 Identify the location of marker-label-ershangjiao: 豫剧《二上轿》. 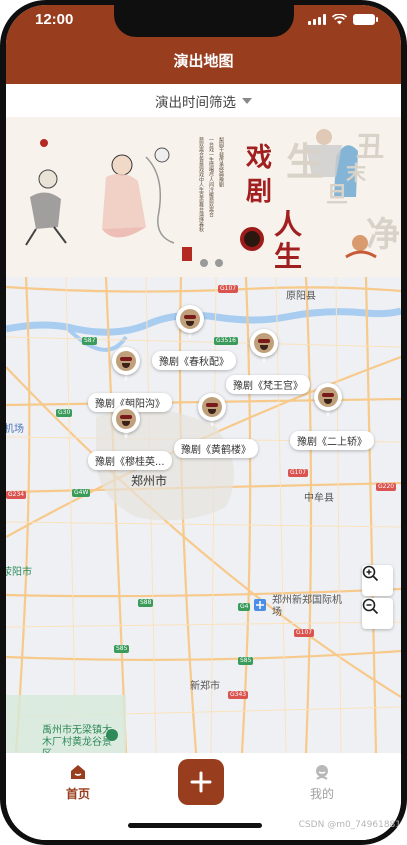
(332, 440).